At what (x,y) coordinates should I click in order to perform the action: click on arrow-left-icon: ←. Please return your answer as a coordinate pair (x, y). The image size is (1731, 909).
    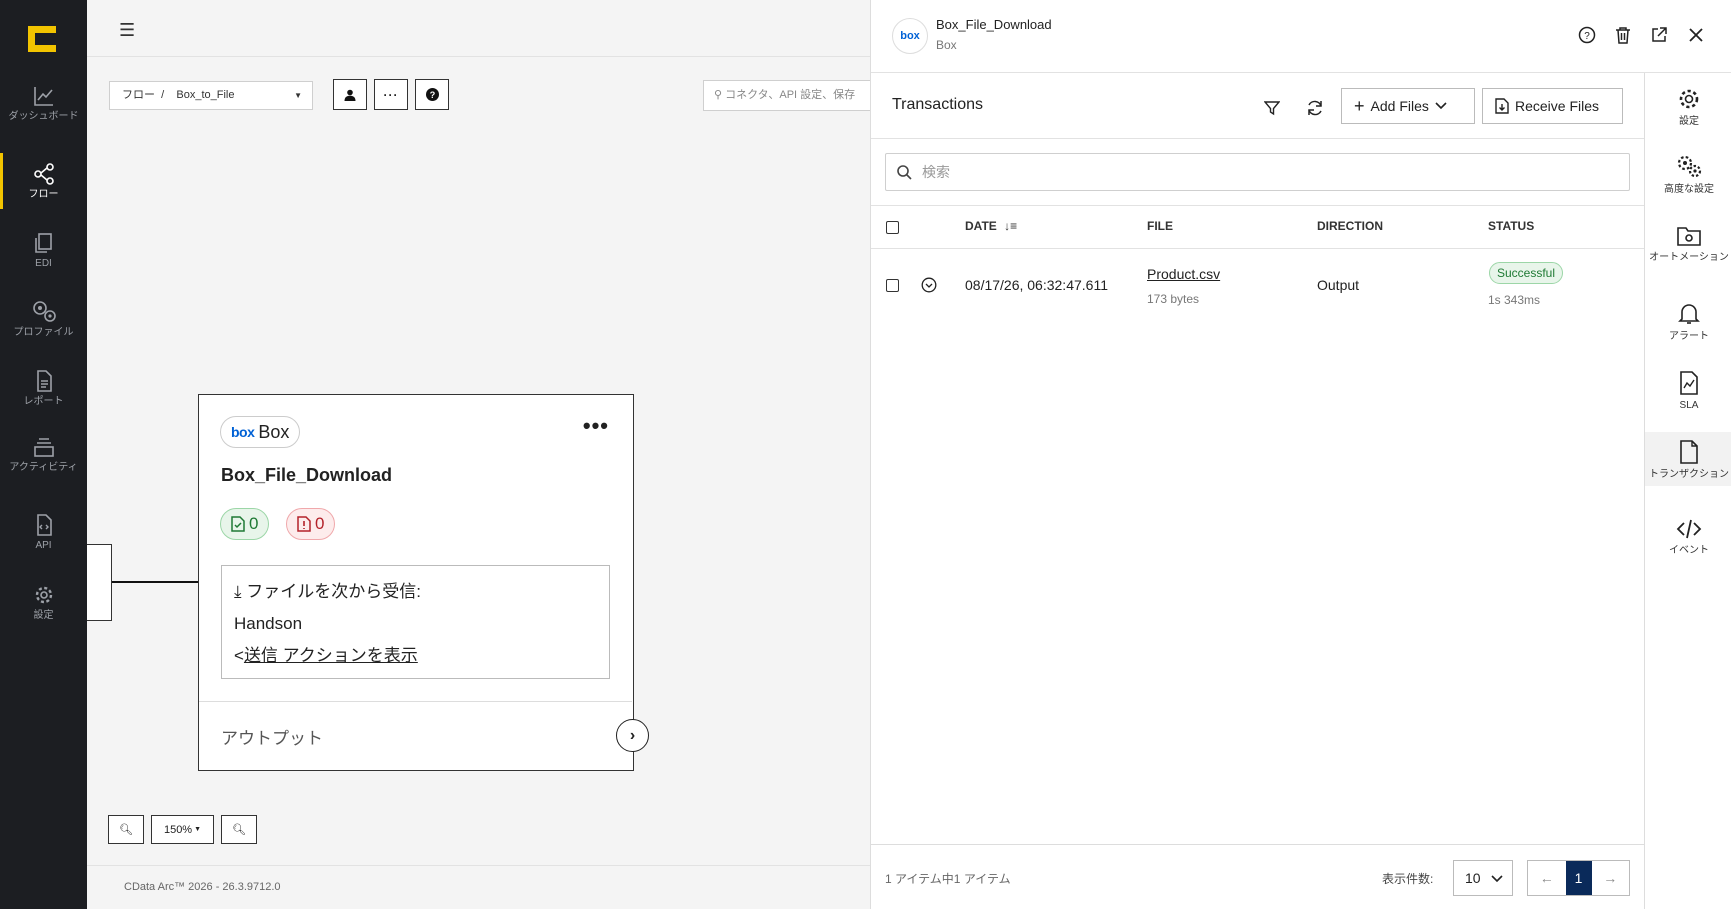
    Looking at the image, I should click on (1546, 878).